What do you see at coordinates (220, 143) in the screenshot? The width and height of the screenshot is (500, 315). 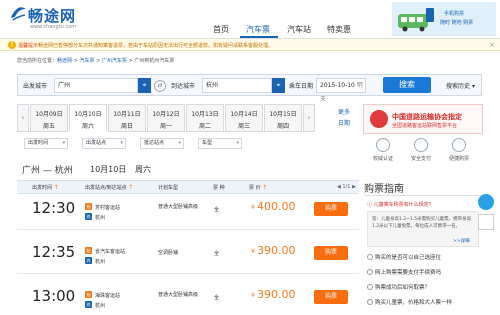 I see `filter-bus-type: 车型 ▾` at bounding box center [220, 143].